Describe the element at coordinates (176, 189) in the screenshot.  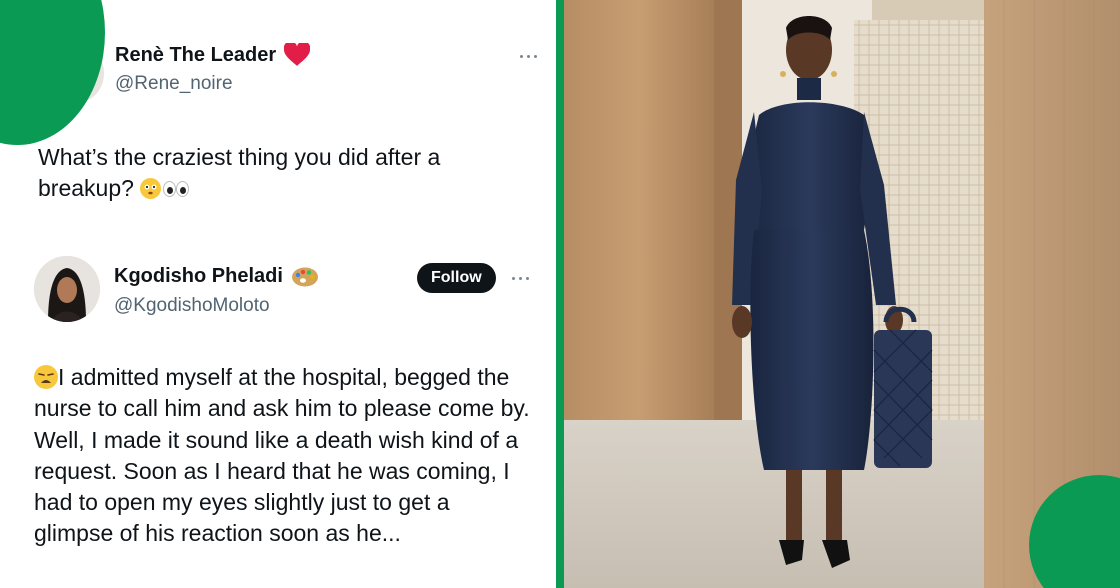
I see `eyes-icon` at that location.